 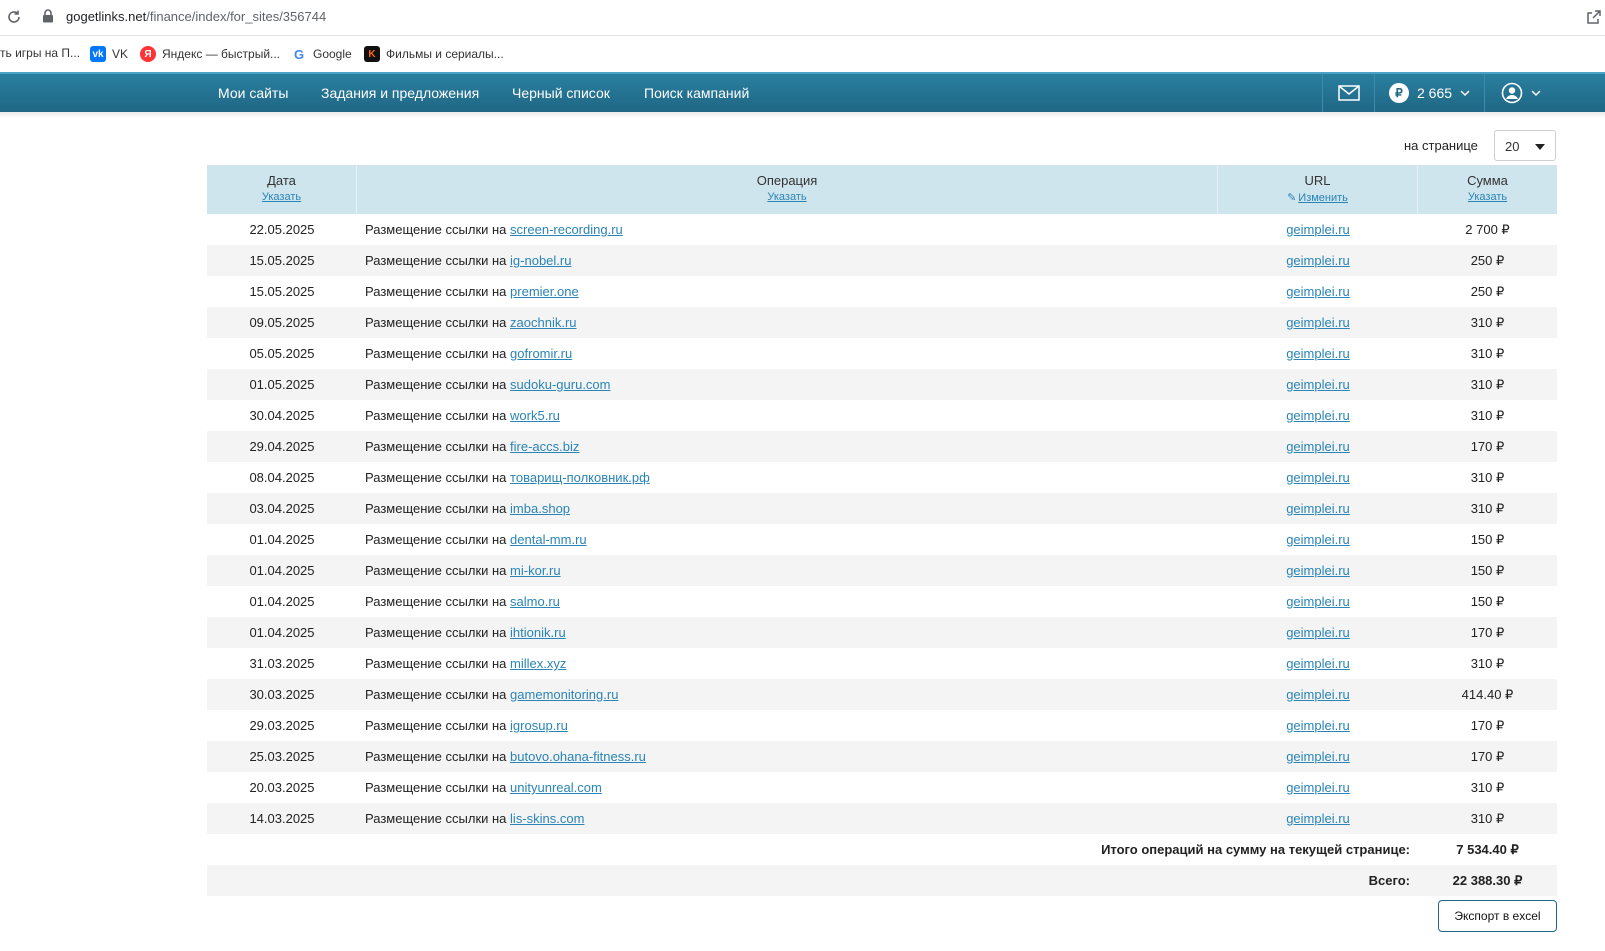 I want to click on nav-my-sites: Мои сайты, so click(x=253, y=93).